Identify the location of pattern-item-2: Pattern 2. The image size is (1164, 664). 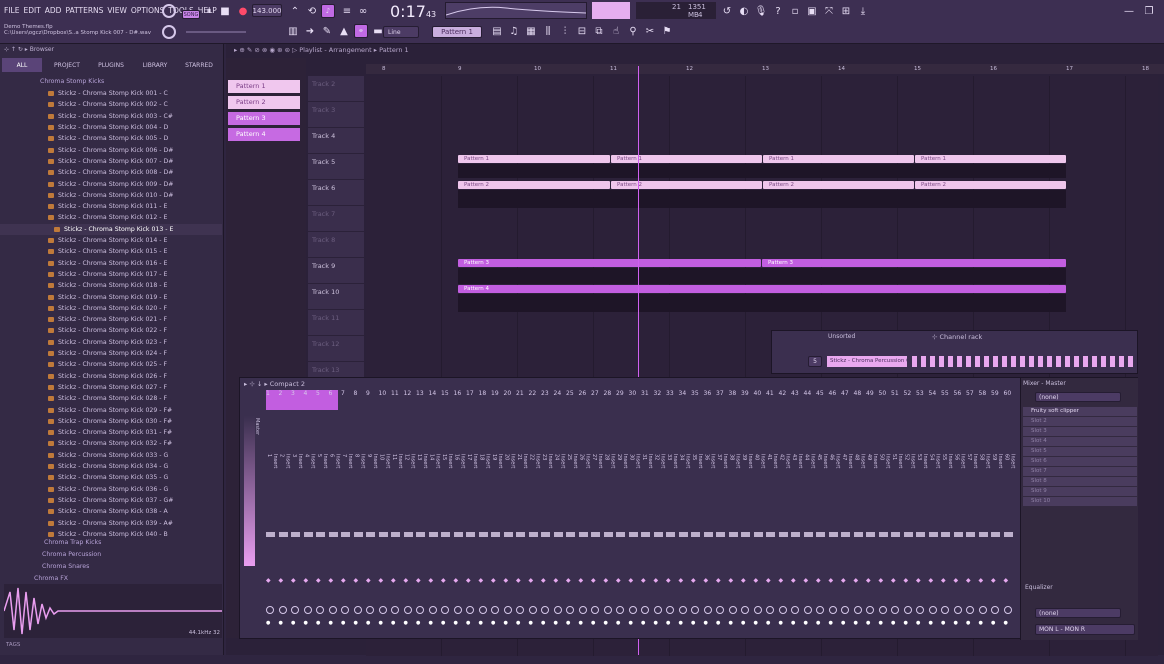
(264, 102).